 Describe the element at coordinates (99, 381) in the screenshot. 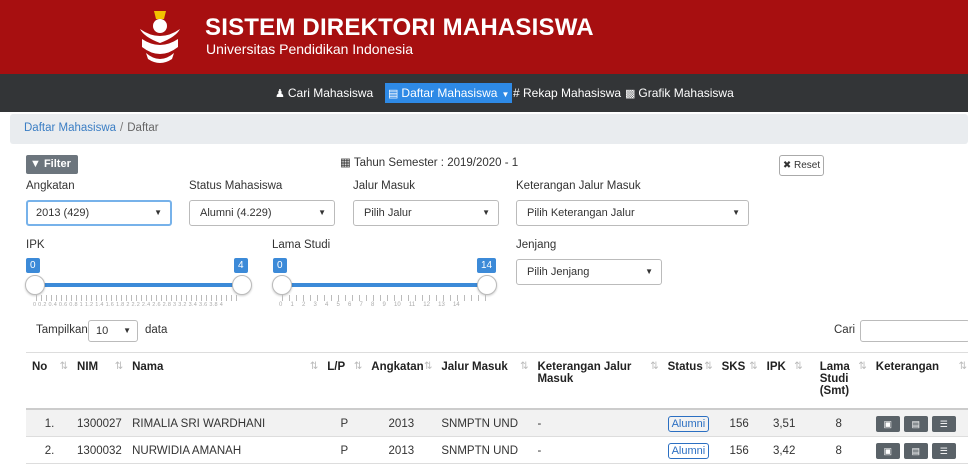

I see `col-nim: NIM ⇅` at that location.